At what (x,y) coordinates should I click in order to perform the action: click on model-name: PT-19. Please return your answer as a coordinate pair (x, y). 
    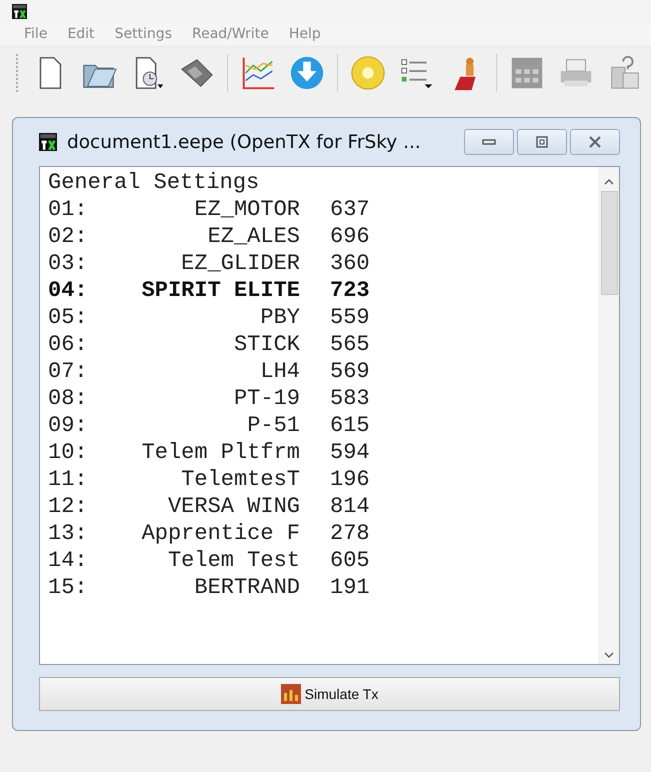
    Looking at the image, I should click on (266, 398).